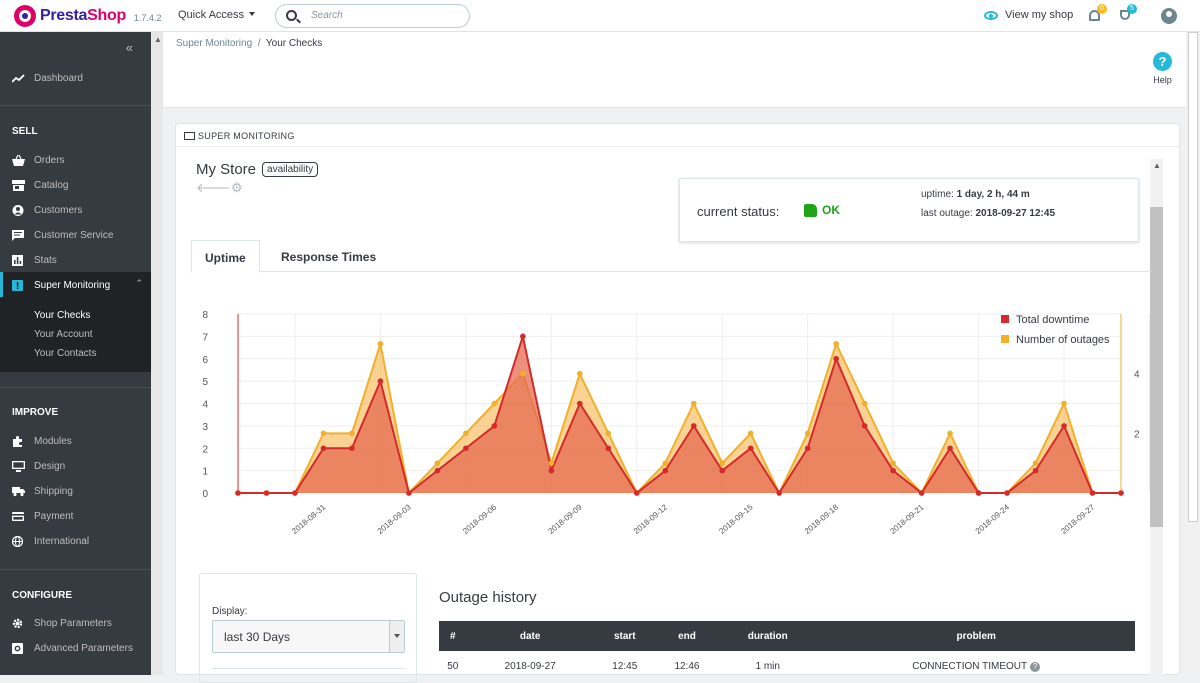 This screenshot has width=1200, height=683. I want to click on sidebar-item-modules: Modules, so click(42, 441).